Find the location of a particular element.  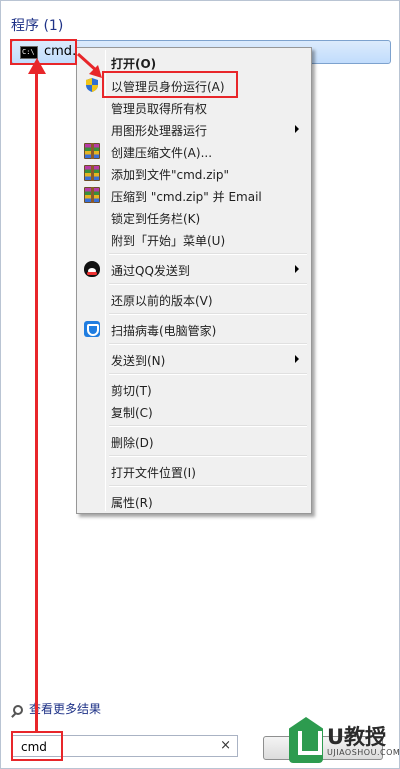

menu-item-label: 打开文件位置(I) is located at coordinates (153, 473).